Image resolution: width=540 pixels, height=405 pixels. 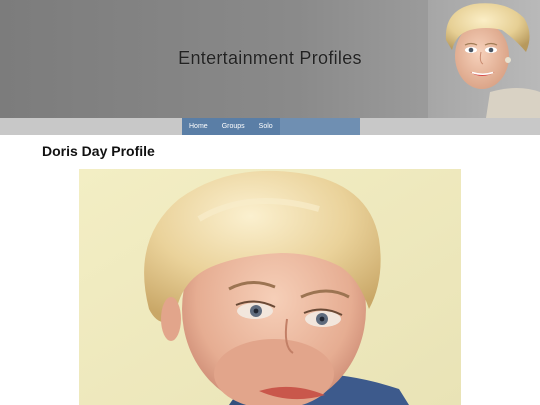 I want to click on page-title: Doris Day Profile, so click(x=98, y=151).